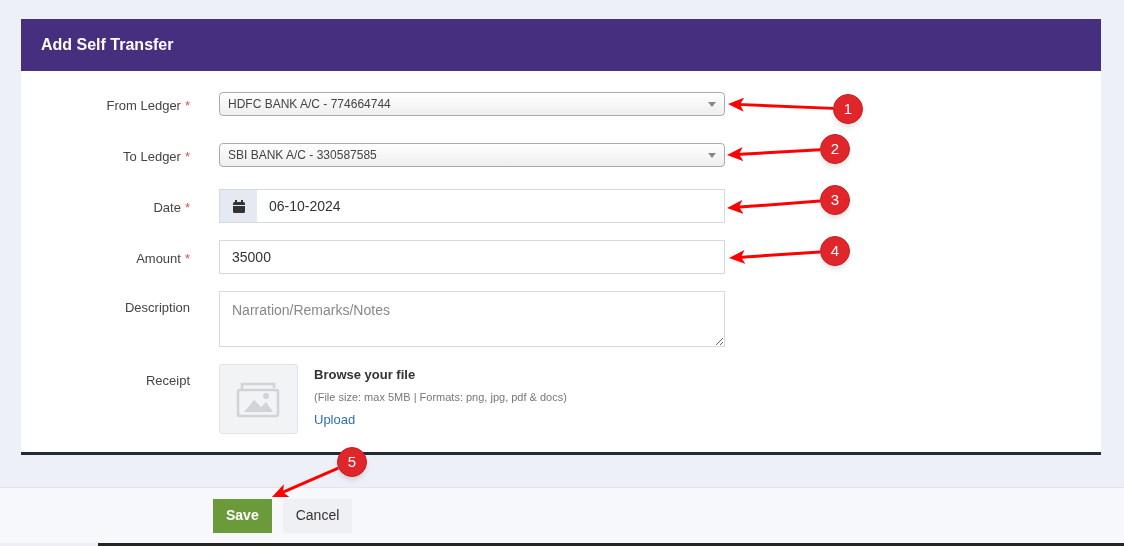  What do you see at coordinates (107, 45) in the screenshot?
I see `card-title: Add Self Transfer` at bounding box center [107, 45].